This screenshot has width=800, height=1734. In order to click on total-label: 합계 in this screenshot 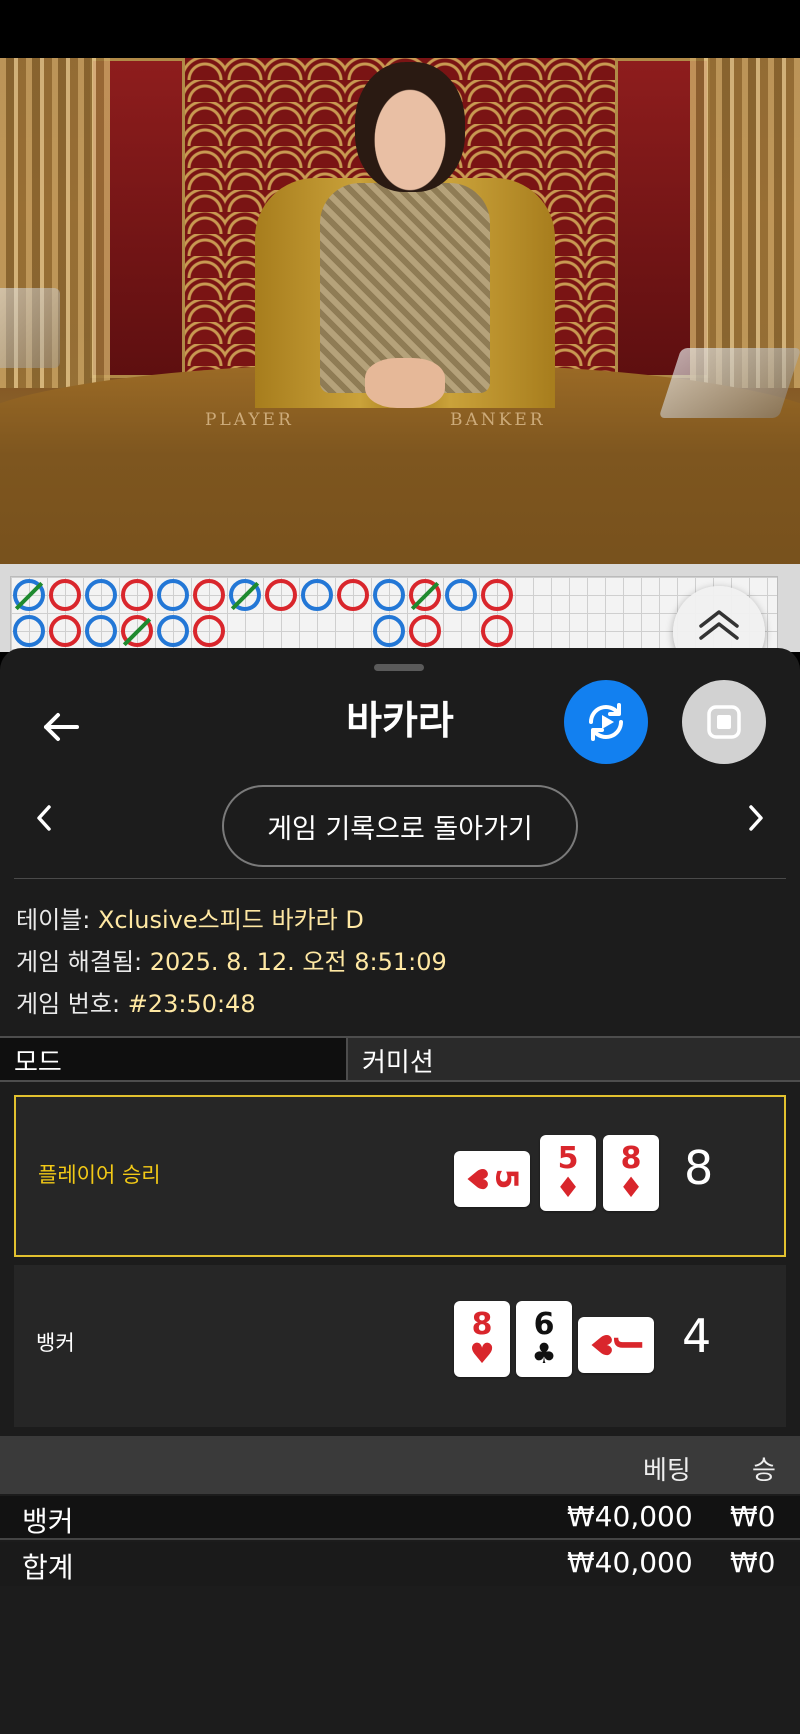, I will do `click(48, 1567)`.